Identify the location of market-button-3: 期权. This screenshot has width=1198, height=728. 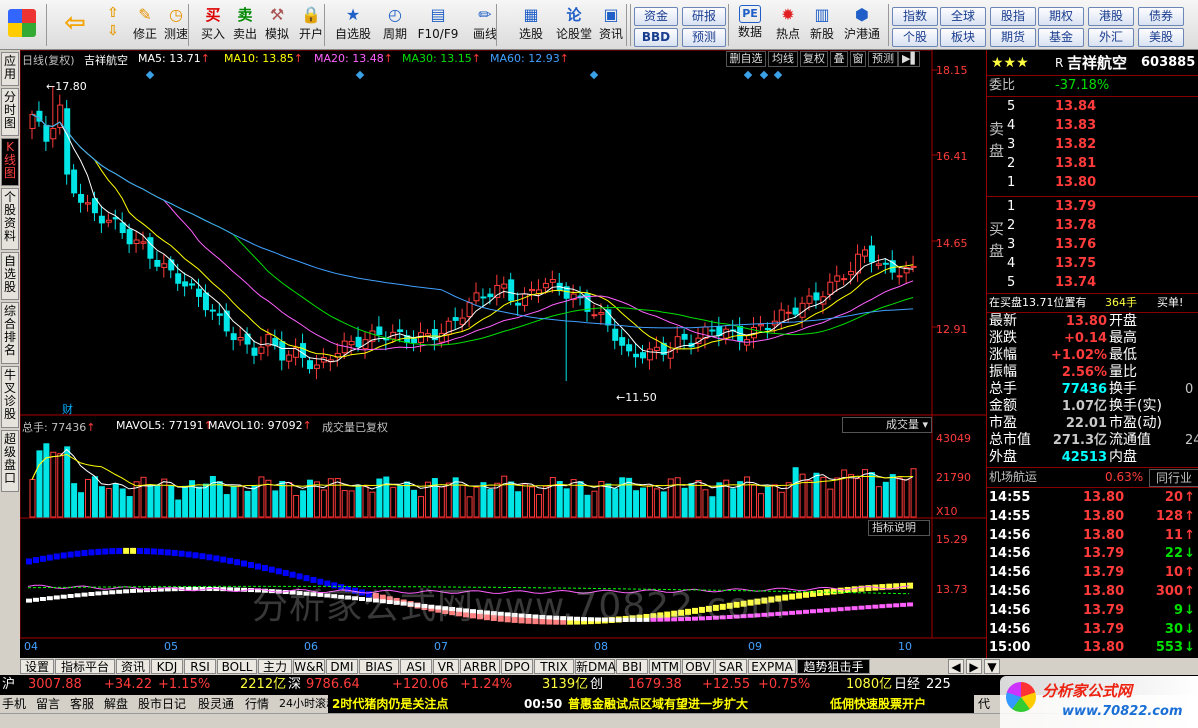
(1061, 16).